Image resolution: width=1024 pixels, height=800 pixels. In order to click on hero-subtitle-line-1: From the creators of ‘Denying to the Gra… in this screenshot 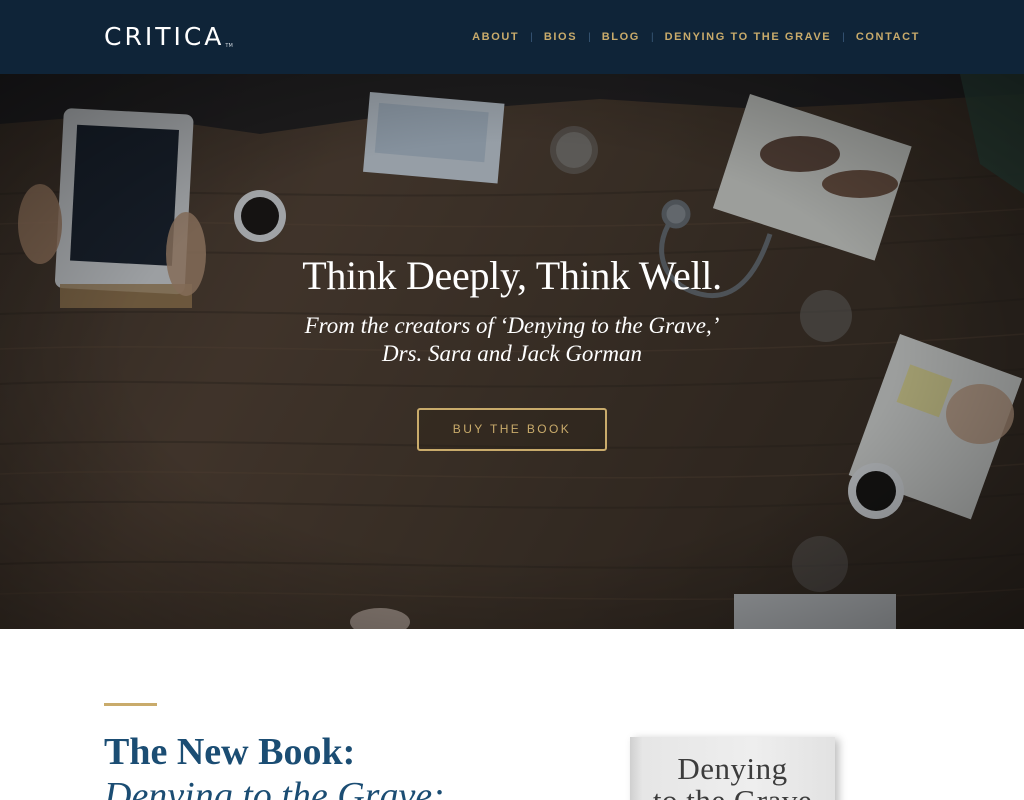, I will do `click(512, 325)`.